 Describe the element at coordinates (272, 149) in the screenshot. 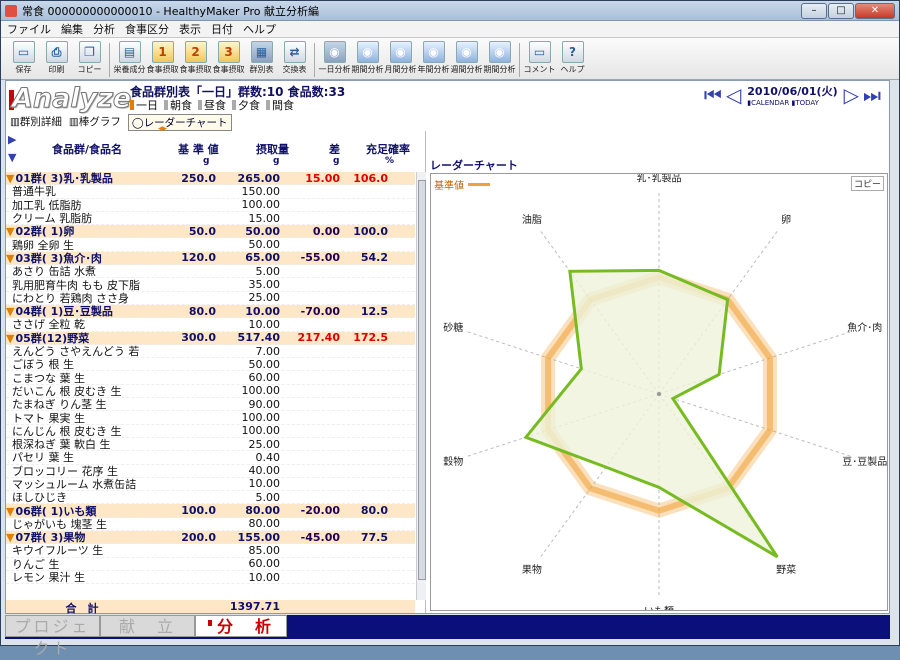

I see `col-intake: 摂取量` at that location.